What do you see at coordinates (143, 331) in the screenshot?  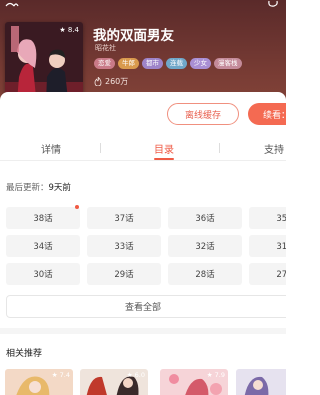 I see `section-divider` at bounding box center [143, 331].